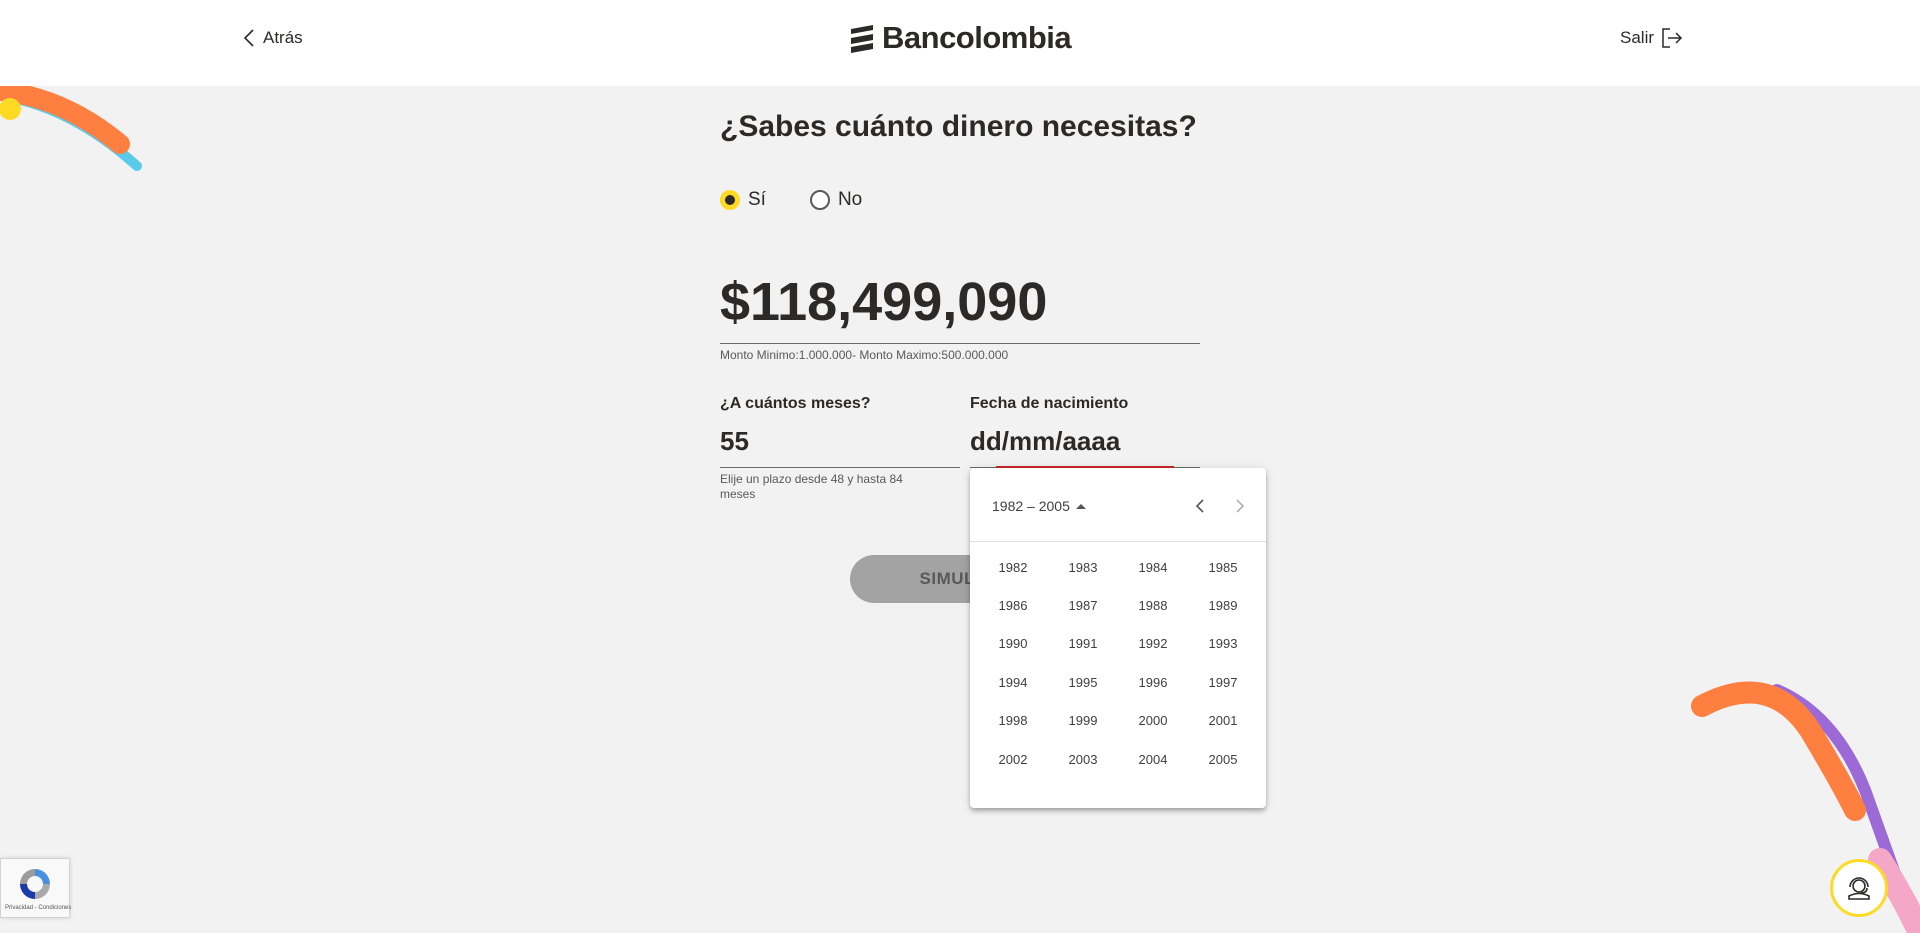 The image size is (1920, 933). Describe the element at coordinates (1083, 759) in the screenshot. I see `year-option-2003: 2003` at that location.